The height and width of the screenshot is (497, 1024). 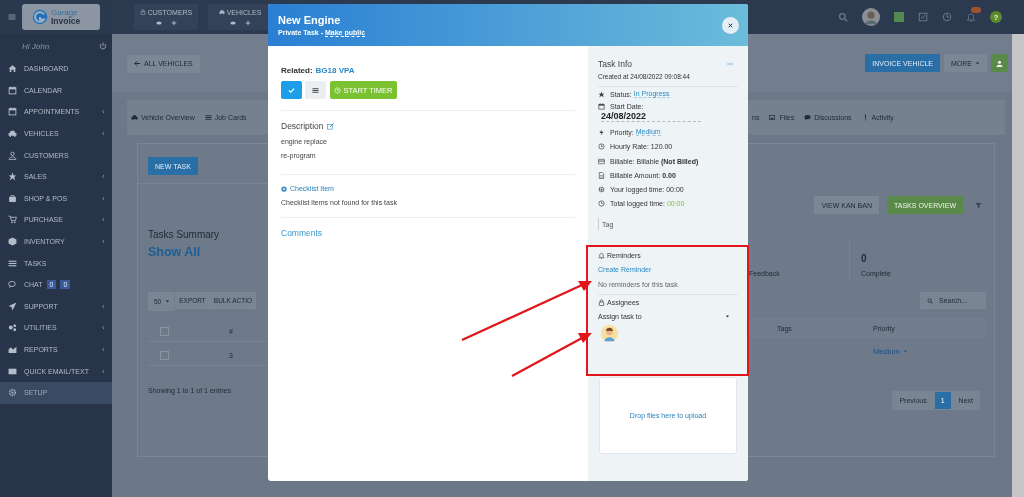 I want to click on bag-icon, so click(x=12, y=198).